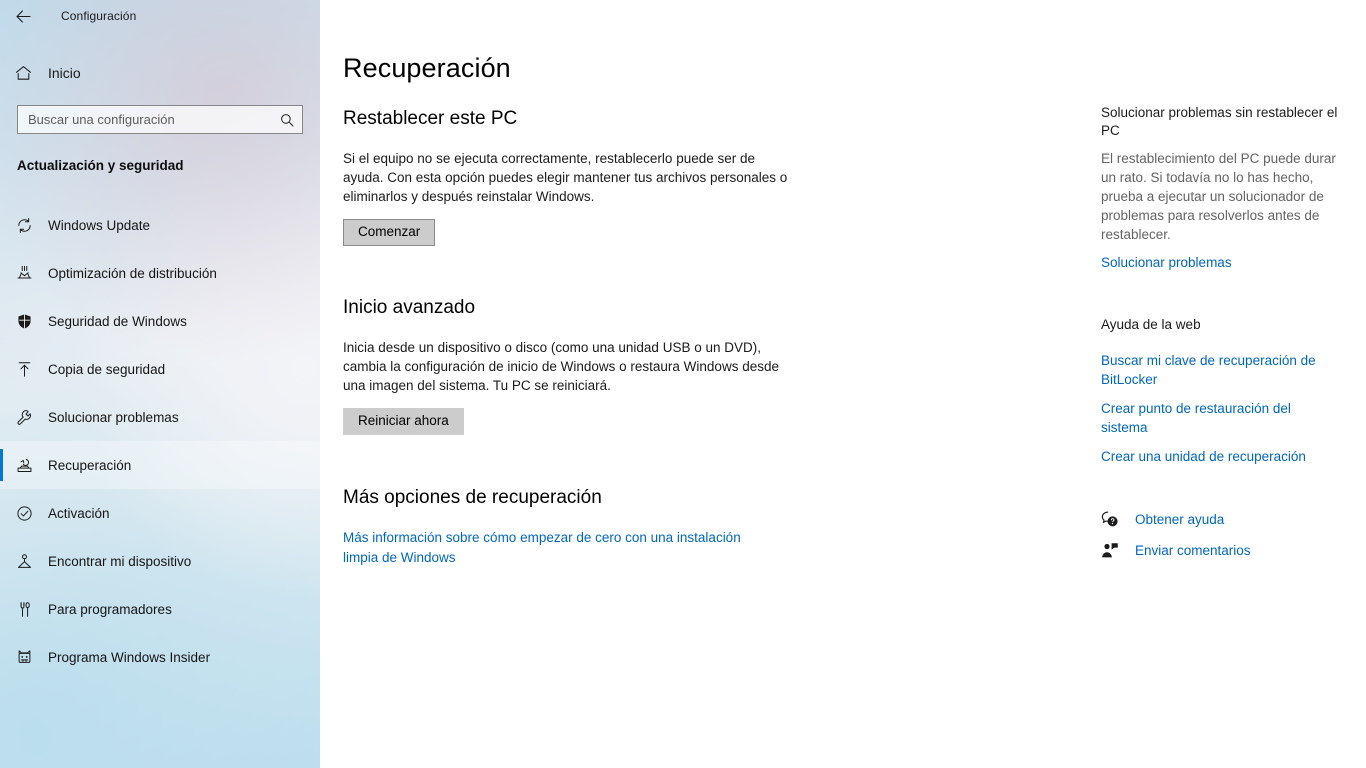 The image size is (1366, 768). Describe the element at coordinates (113, 417) in the screenshot. I see `sidebar-item-label: Solucionar problemas` at that location.